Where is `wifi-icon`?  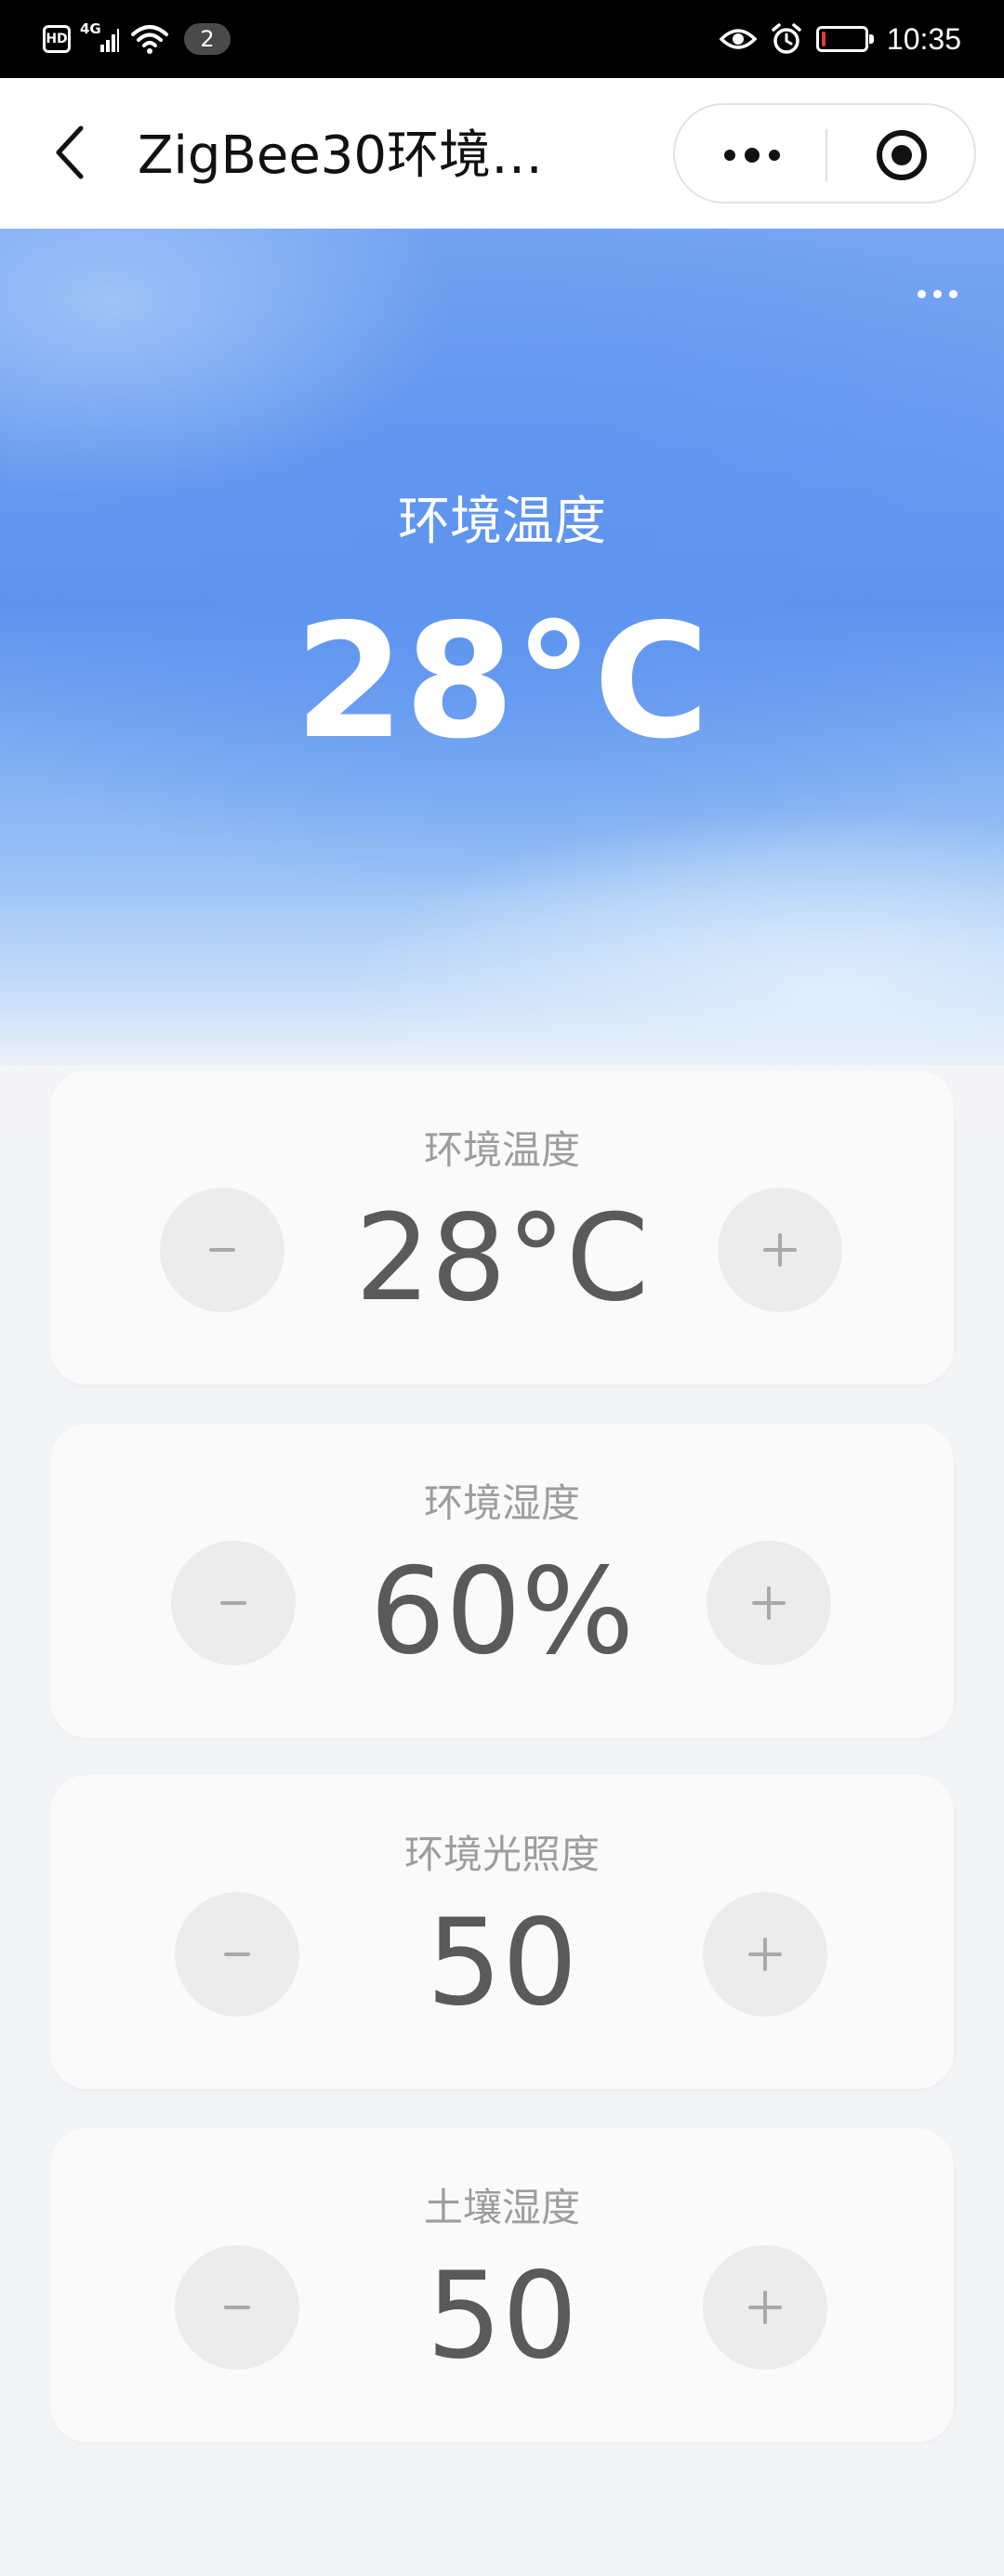
wifi-icon is located at coordinates (149, 39).